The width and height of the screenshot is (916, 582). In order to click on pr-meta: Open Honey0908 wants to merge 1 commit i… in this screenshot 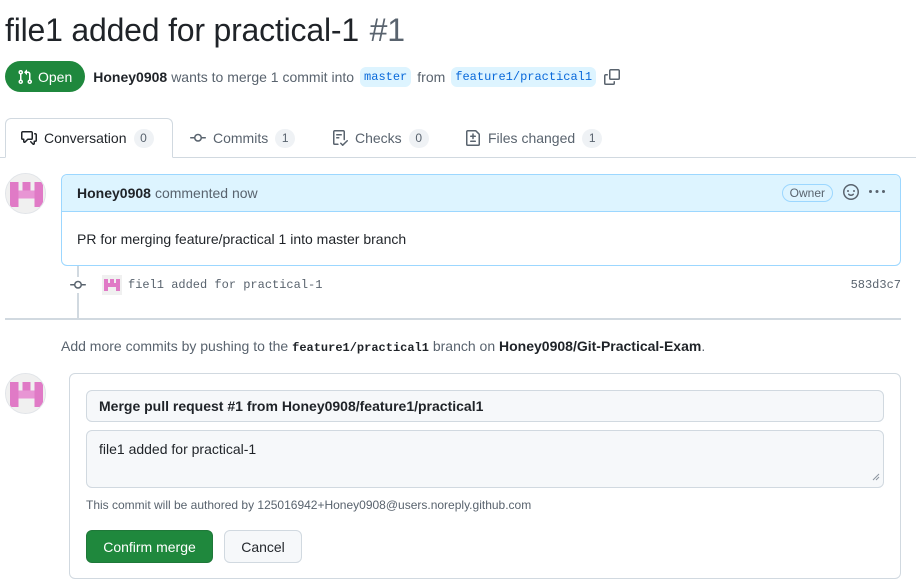, I will do `click(313, 76)`.